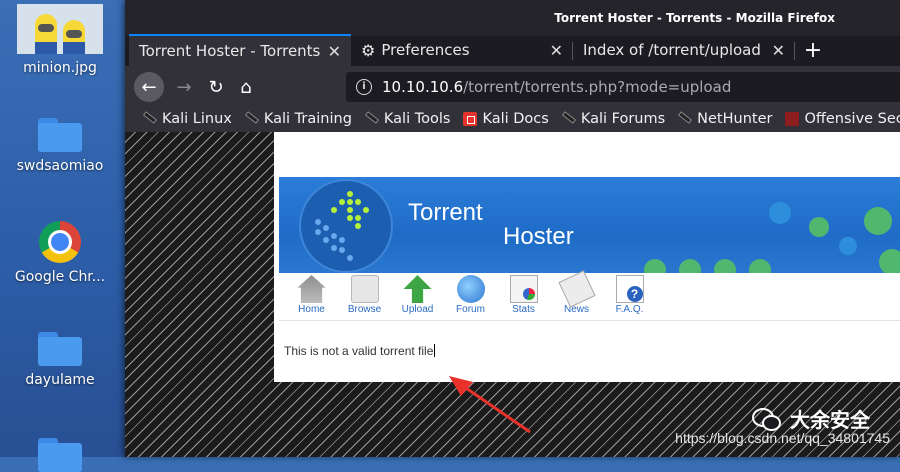 The height and width of the screenshot is (472, 900). I want to click on bookmark-label: Kali Forums, so click(623, 119).